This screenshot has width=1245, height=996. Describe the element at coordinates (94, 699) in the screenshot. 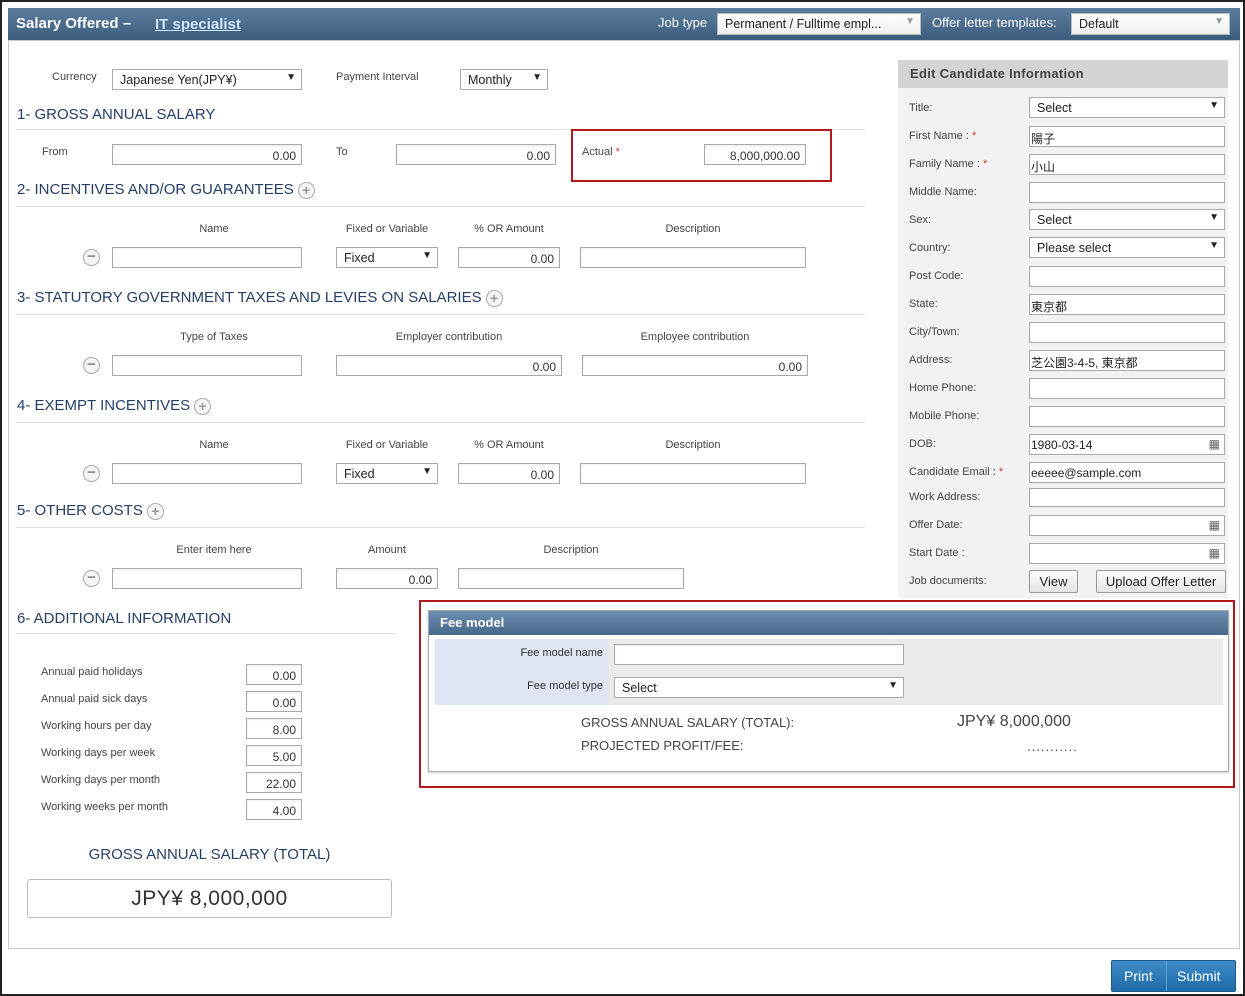

I see `additional-label: Annual paid sick days` at that location.